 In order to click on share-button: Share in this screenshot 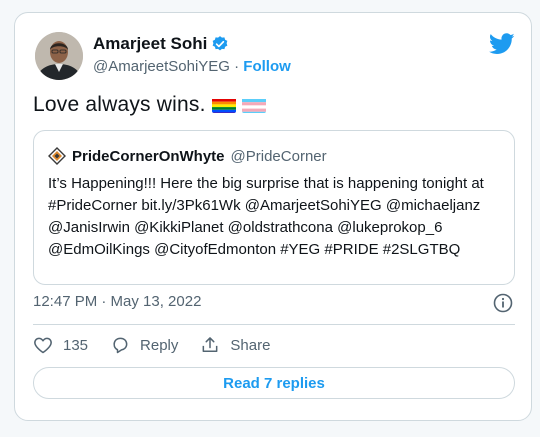, I will do `click(235, 345)`.